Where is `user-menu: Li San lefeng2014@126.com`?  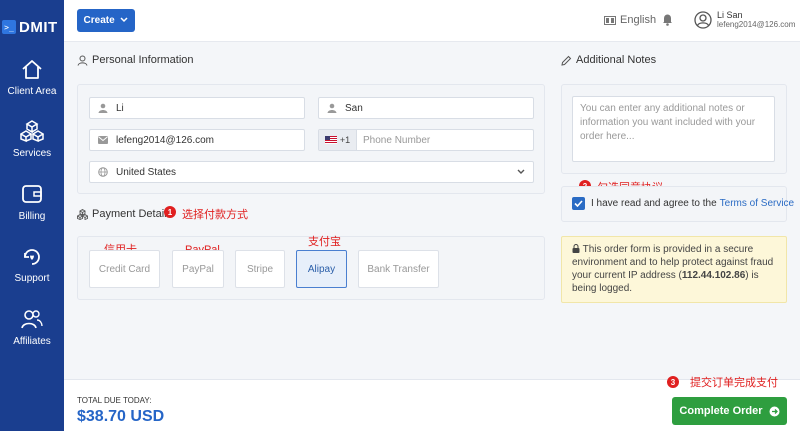
user-menu: Li San lefeng2014@126.com is located at coordinates (744, 20).